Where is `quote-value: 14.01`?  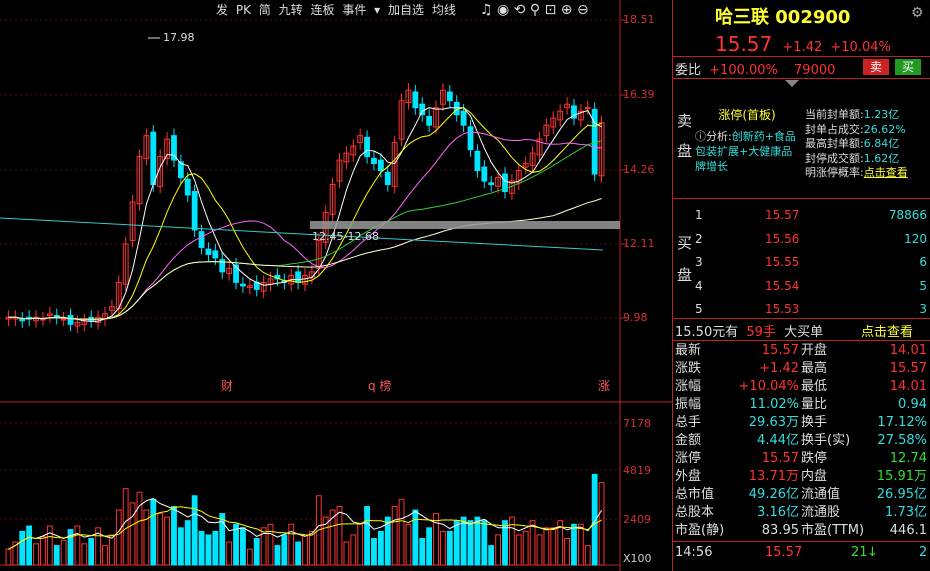 quote-value: 14.01 is located at coordinates (908, 350).